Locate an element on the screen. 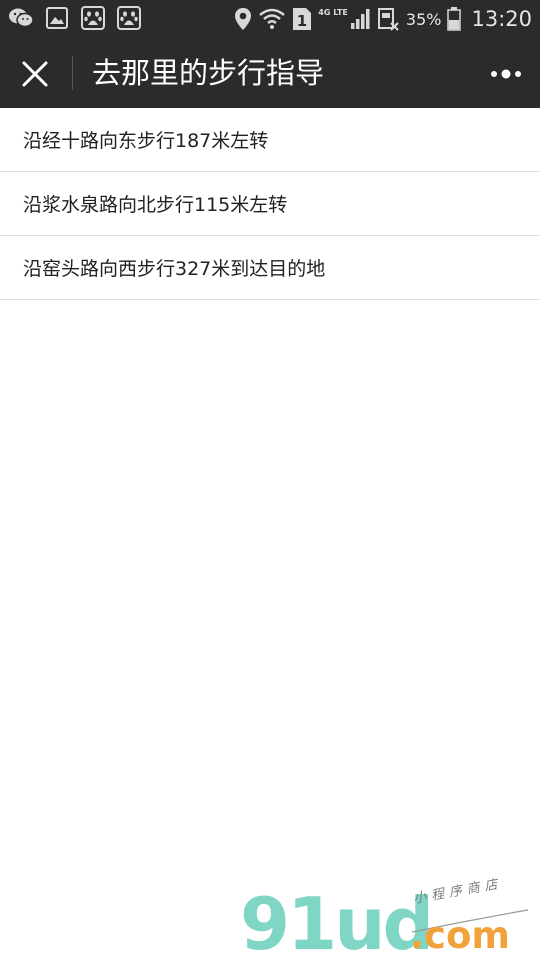  page-title: 去那里的步行指导 is located at coordinates (208, 73).